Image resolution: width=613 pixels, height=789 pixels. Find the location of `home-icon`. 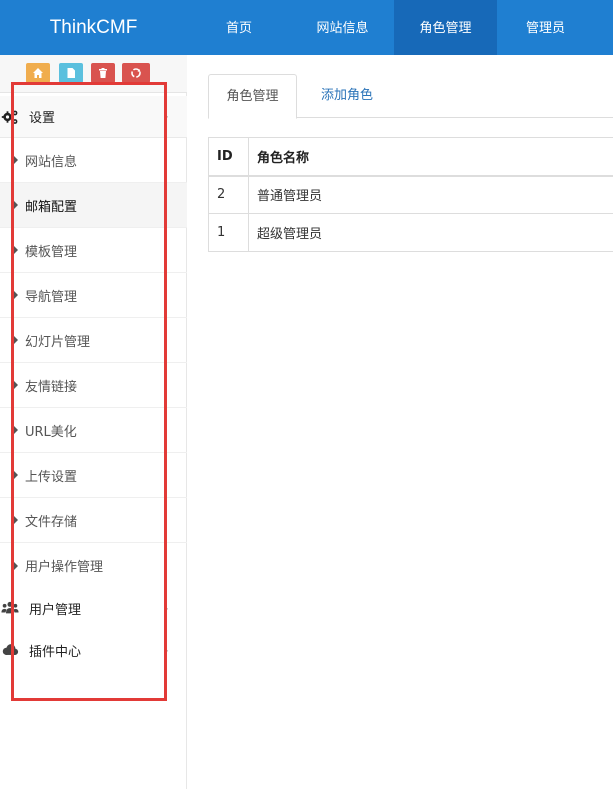

home-icon is located at coordinates (38, 73).